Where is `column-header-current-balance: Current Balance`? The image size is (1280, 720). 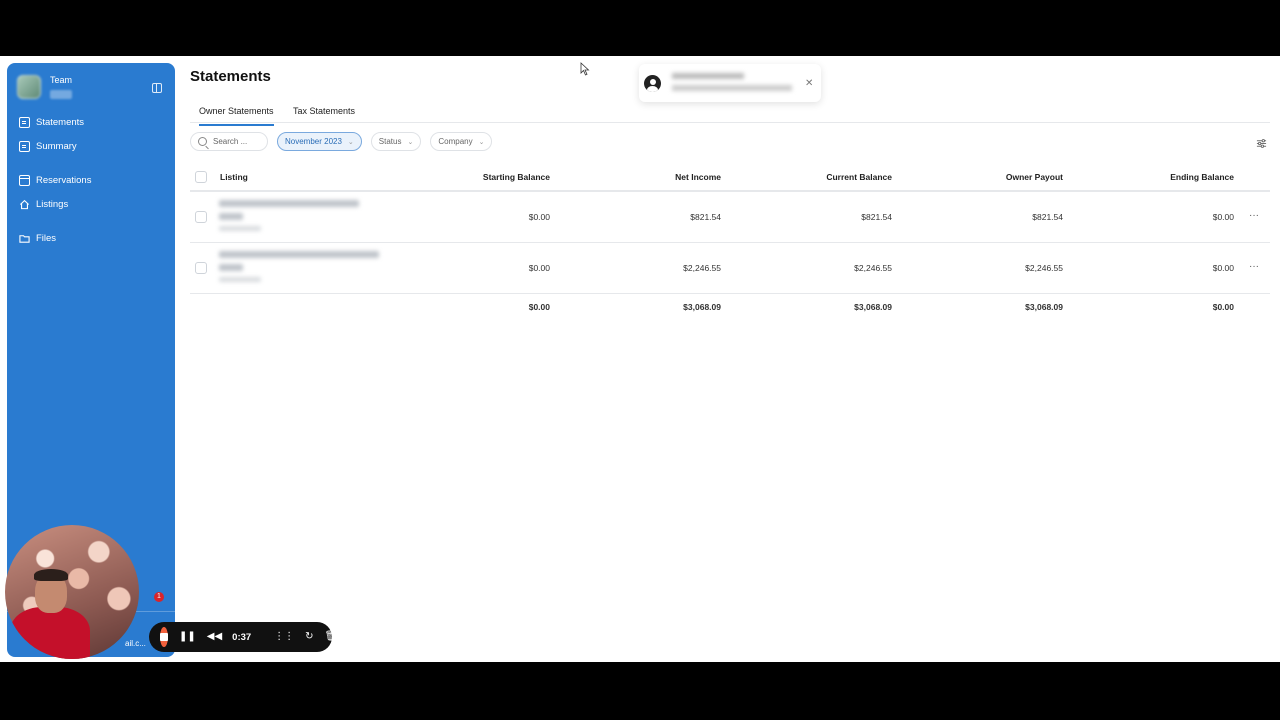
column-header-current-balance: Current Balance is located at coordinates (832, 177).